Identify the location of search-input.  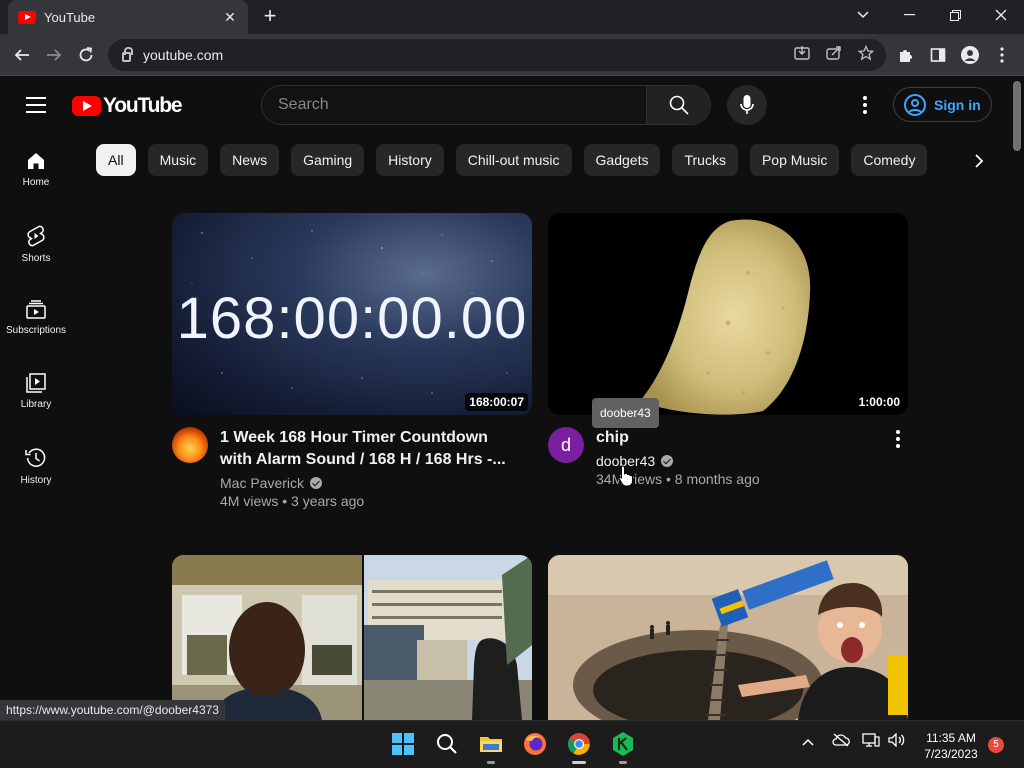
(454, 105).